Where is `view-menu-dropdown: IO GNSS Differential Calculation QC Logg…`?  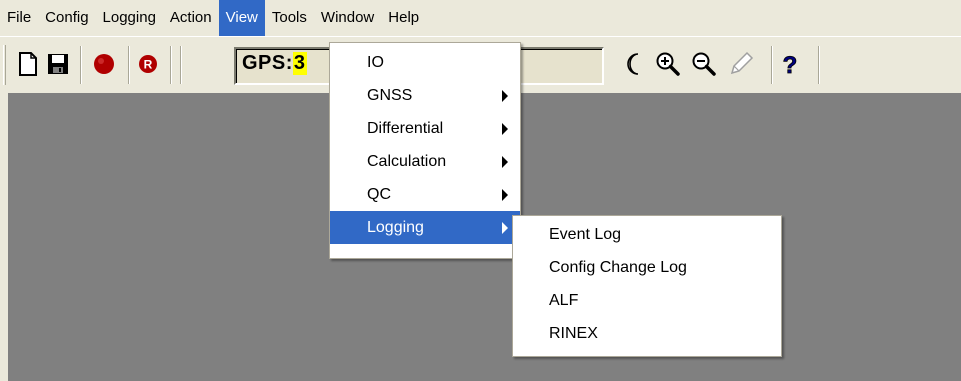
view-menu-dropdown: IO GNSS Differential Calculation QC Logg… is located at coordinates (425, 150).